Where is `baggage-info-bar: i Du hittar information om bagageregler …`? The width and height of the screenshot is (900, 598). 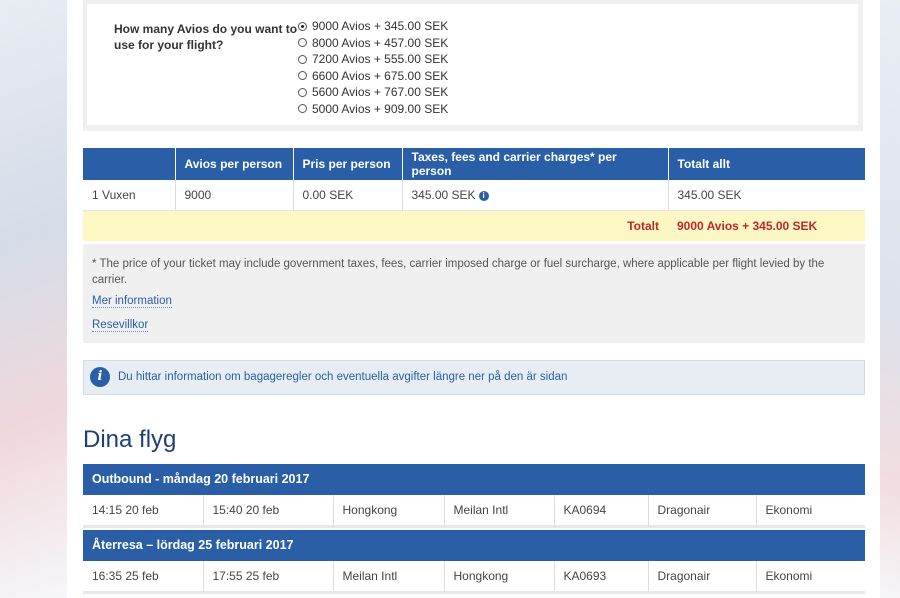 baggage-info-bar: i Du hittar information om bagageregler … is located at coordinates (474, 377).